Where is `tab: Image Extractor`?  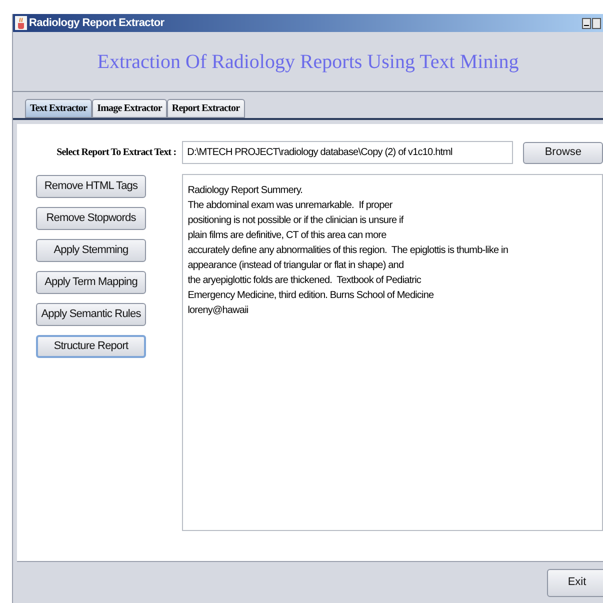 tab: Image Extractor is located at coordinates (129, 108).